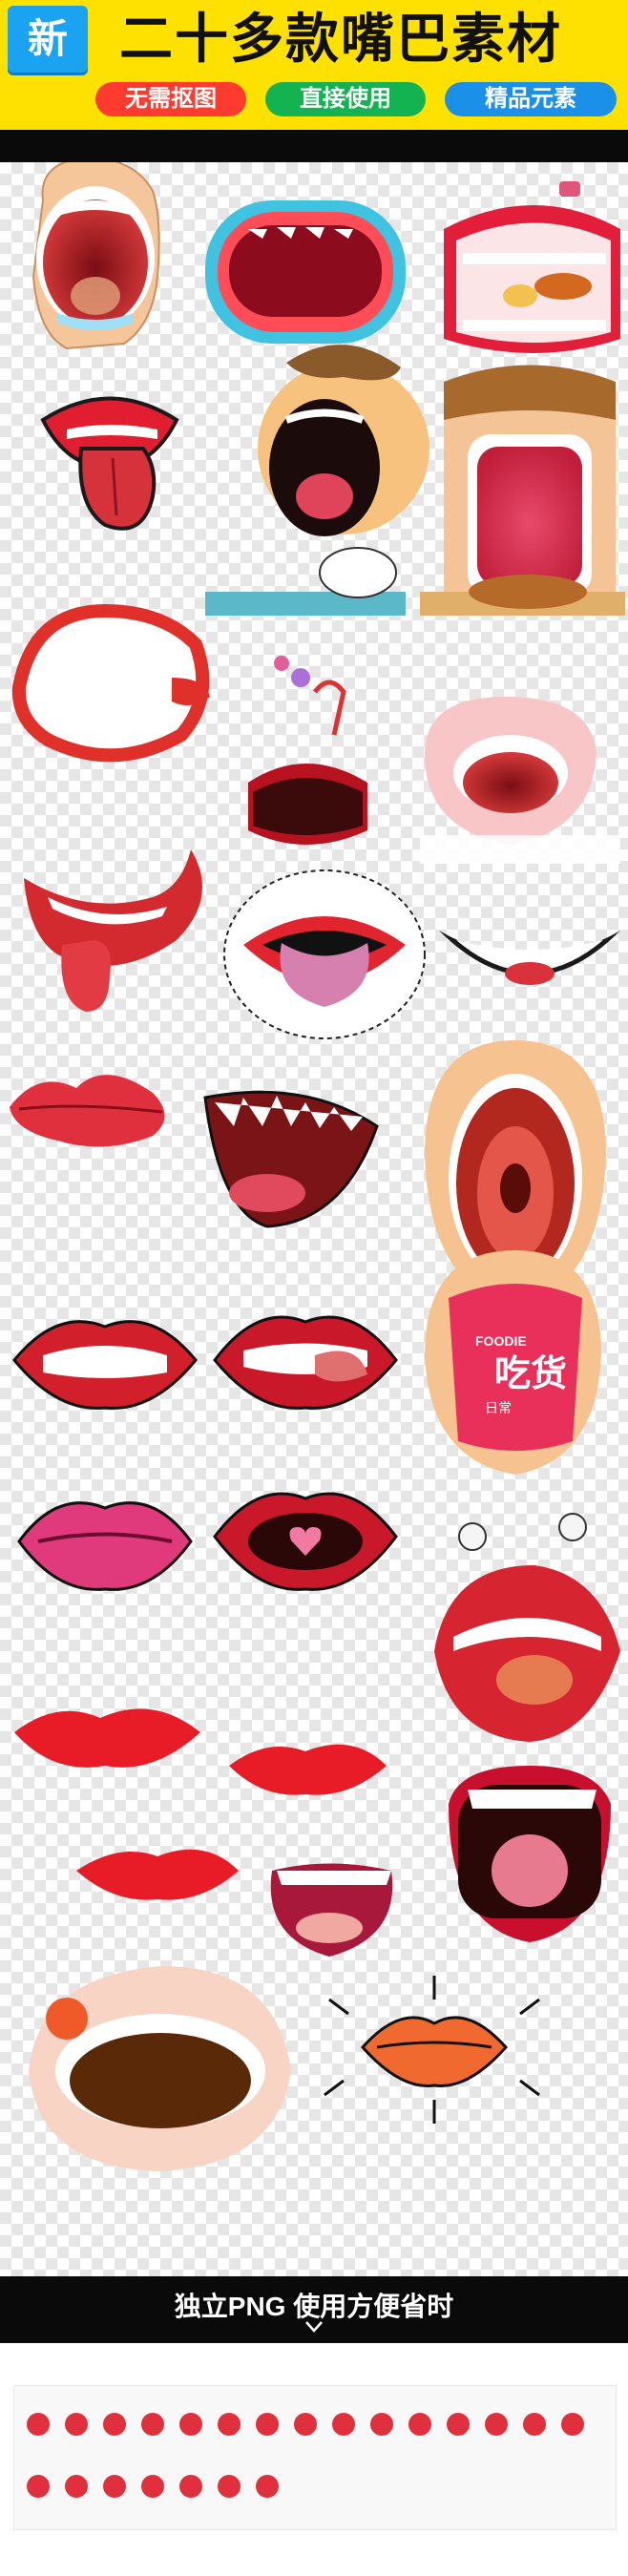 The width and height of the screenshot is (628, 2576). I want to click on page-title: 二十多款嘴巴素材, so click(340, 39).